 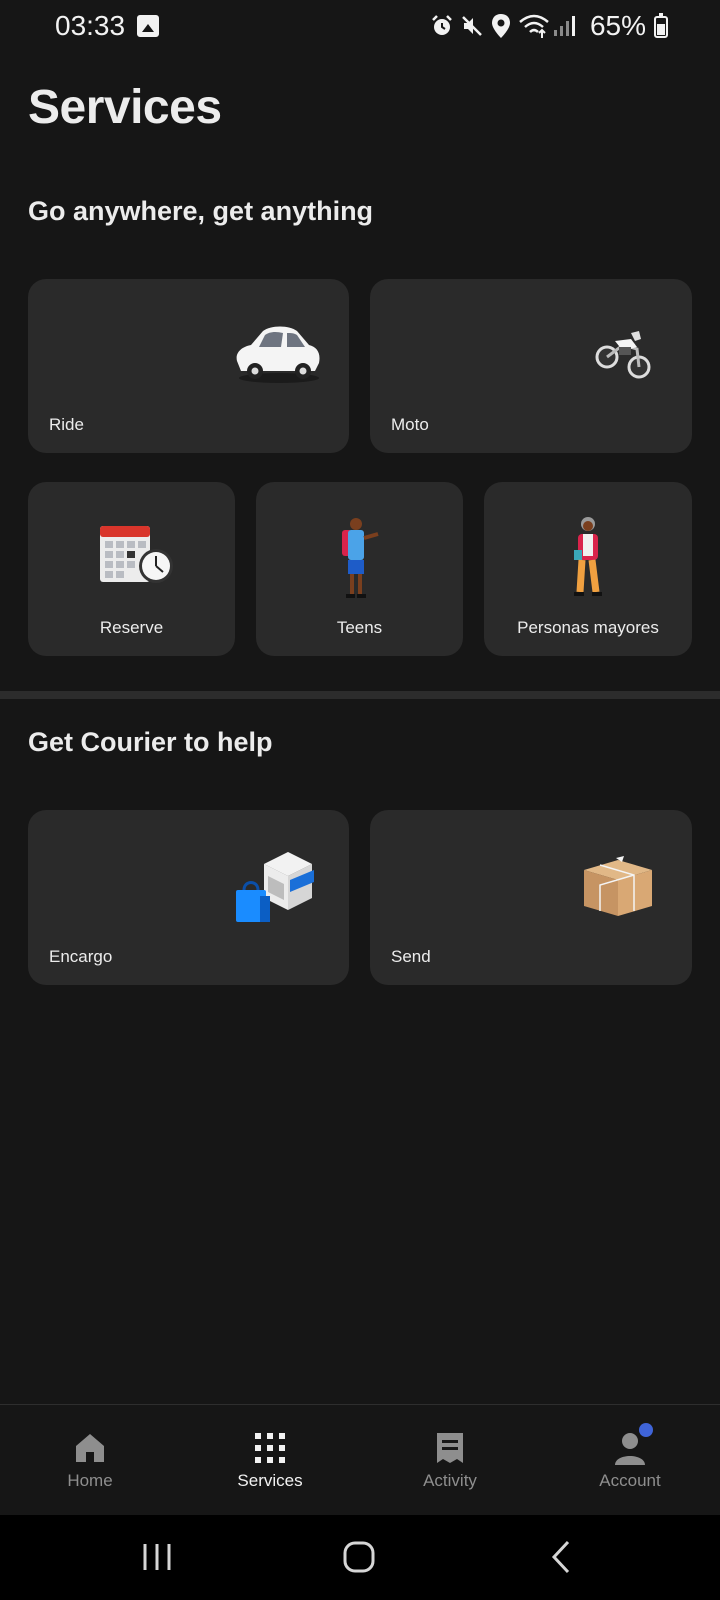 What do you see at coordinates (661, 25) in the screenshot?
I see `battery-icon` at bounding box center [661, 25].